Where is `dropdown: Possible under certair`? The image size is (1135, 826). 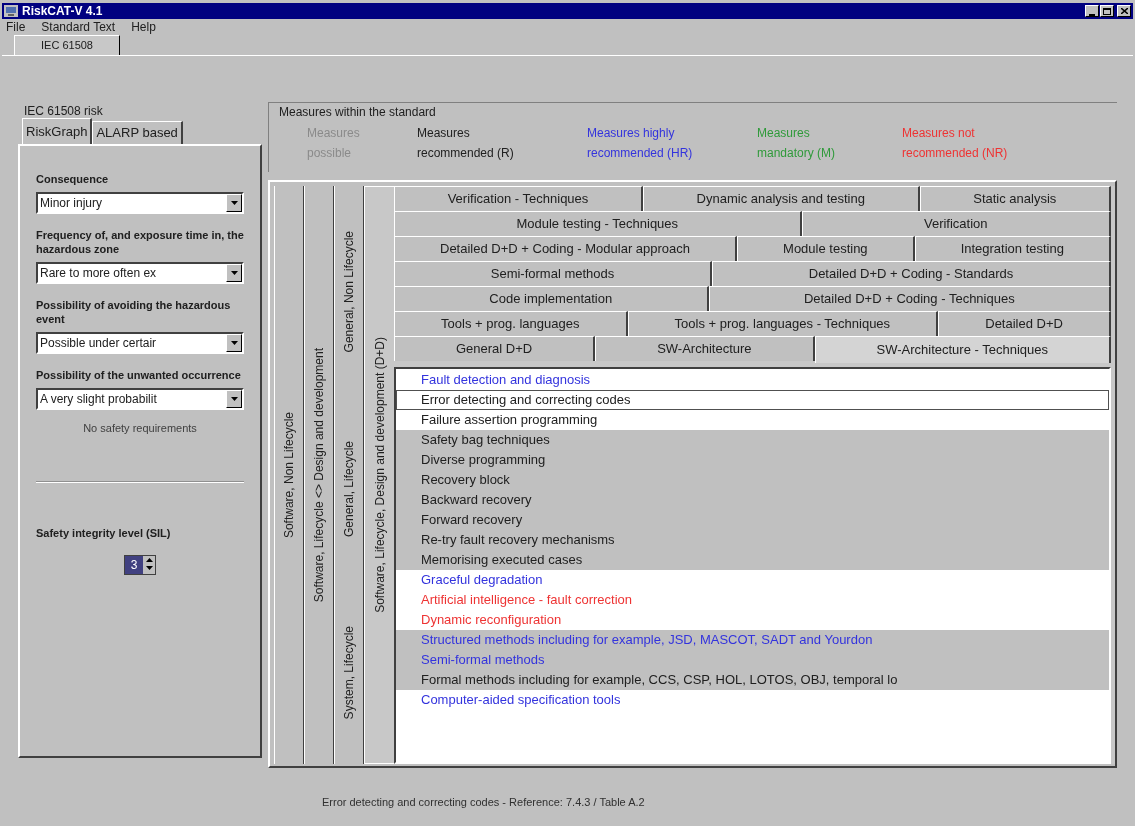
dropdown: Possible under certair is located at coordinates (140, 343).